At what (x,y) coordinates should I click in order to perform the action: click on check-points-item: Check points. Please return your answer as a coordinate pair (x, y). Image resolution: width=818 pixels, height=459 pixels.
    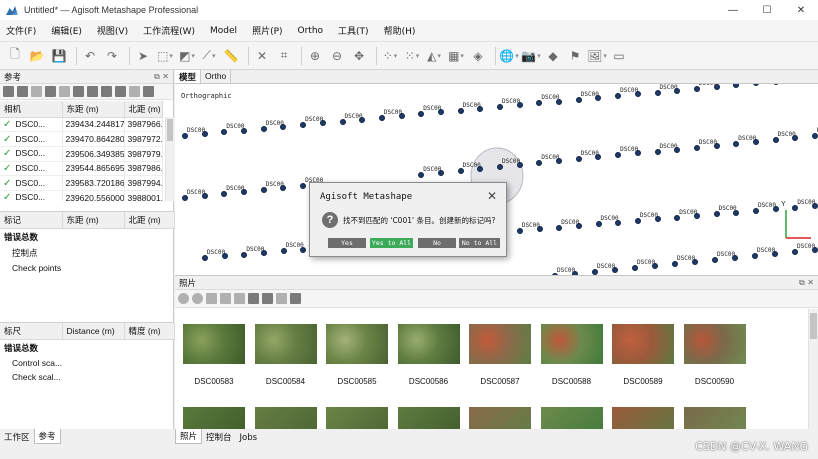
    Looking at the image, I should click on (87, 268).